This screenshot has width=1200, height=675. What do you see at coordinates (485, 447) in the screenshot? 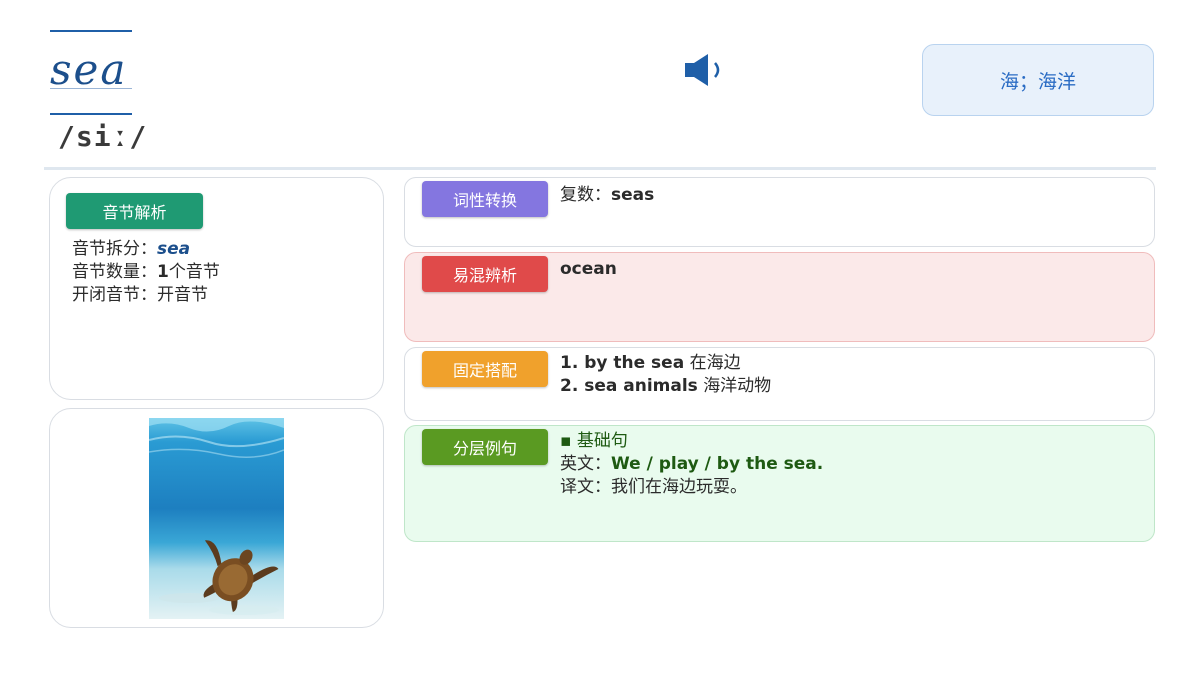
I see `examples-tag: 分层例句` at bounding box center [485, 447].